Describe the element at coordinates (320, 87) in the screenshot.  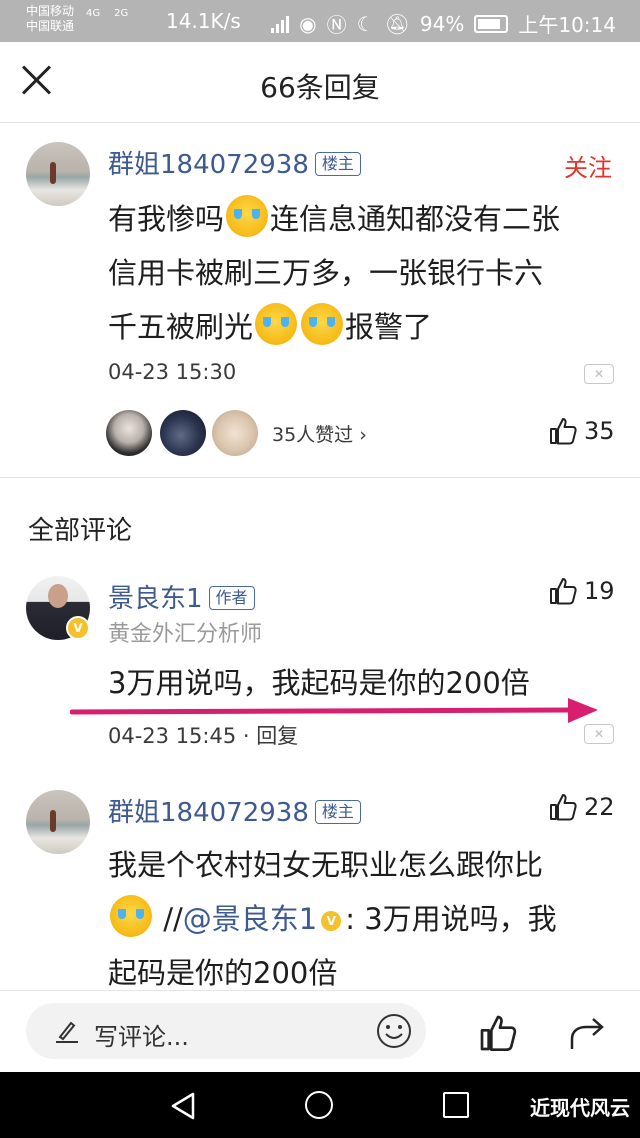
I see `page-title: 66条回复` at that location.